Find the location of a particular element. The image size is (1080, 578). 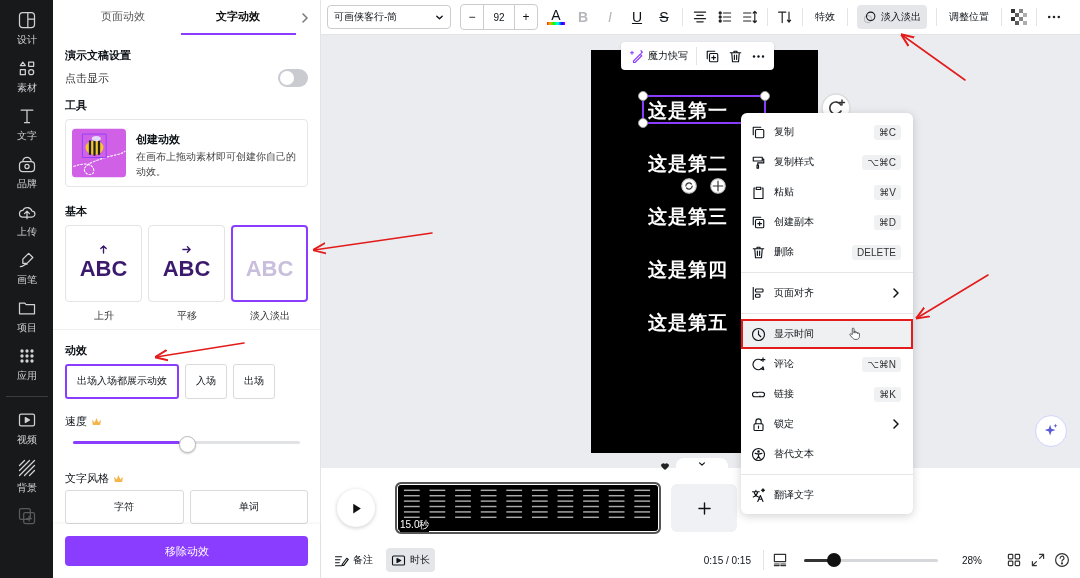

play-button is located at coordinates (356, 508).